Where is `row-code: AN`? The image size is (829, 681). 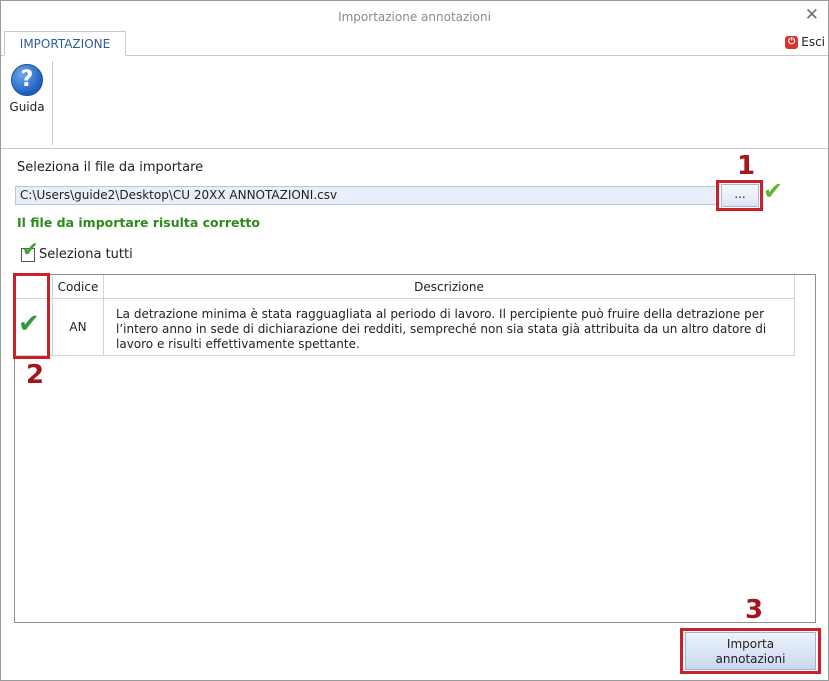 row-code: AN is located at coordinates (78, 327).